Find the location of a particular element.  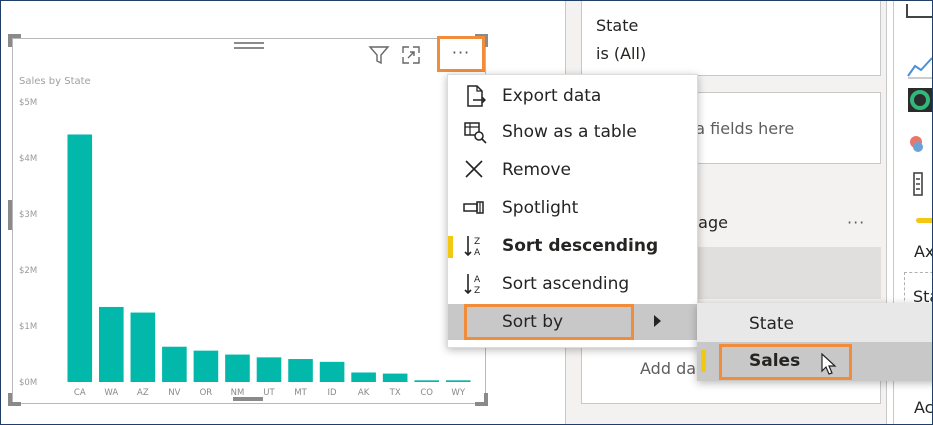

bar-id is located at coordinates (332, 371).